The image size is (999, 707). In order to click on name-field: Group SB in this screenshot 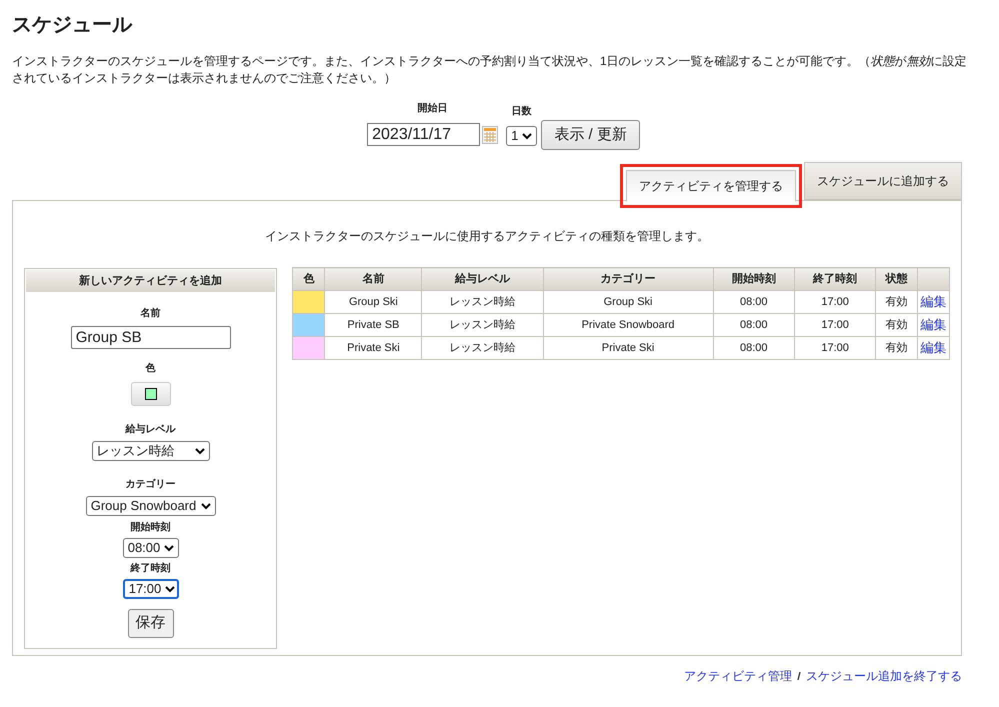, I will do `click(150, 337)`.